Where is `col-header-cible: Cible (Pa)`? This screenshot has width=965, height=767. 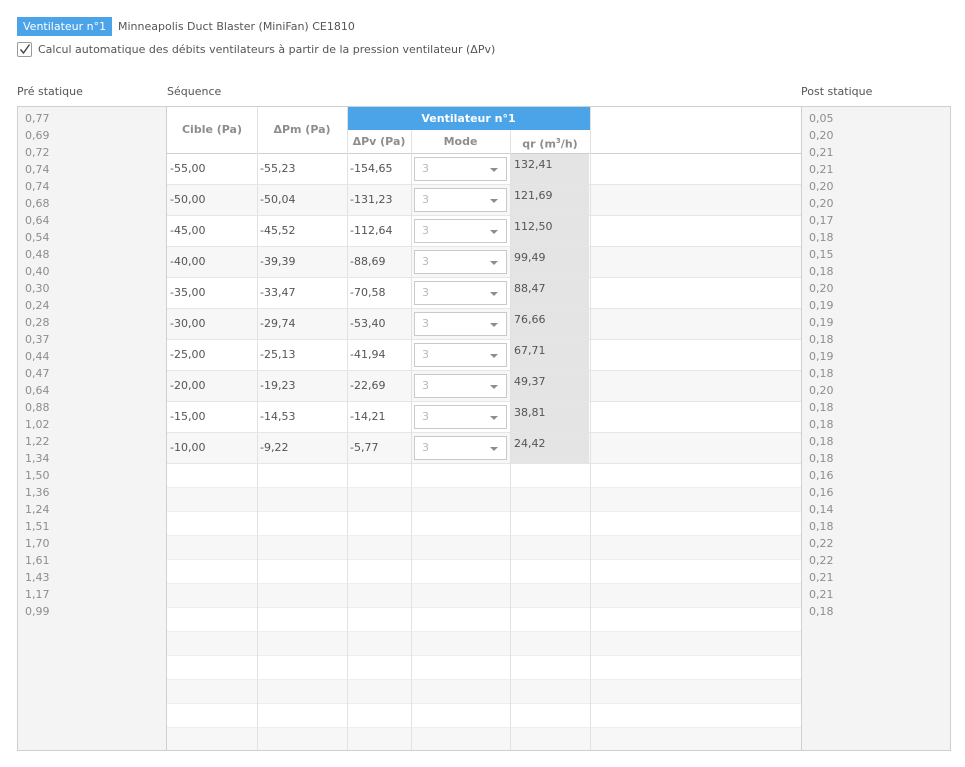 col-header-cible: Cible (Pa) is located at coordinates (212, 130).